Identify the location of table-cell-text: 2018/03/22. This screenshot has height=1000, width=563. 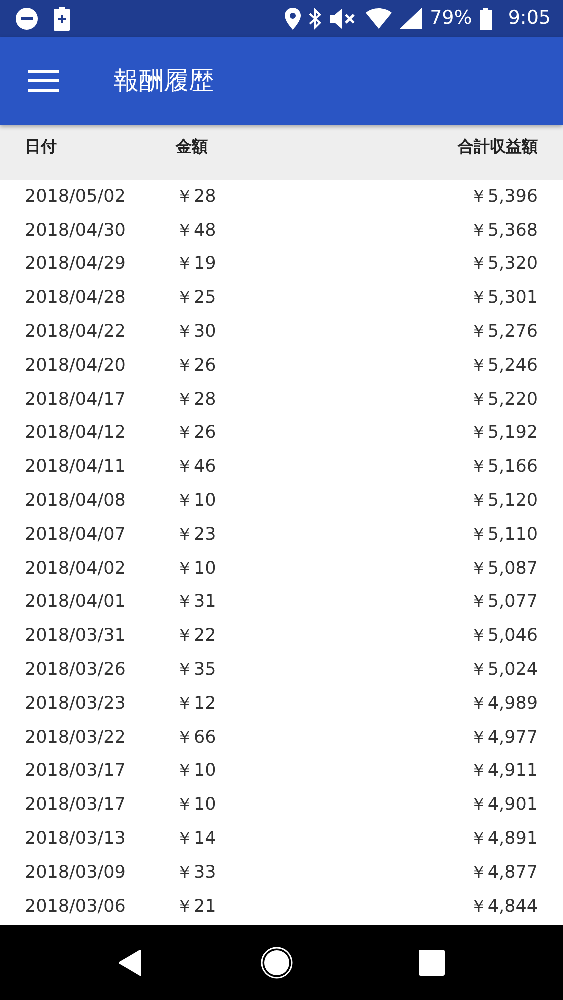
(76, 738).